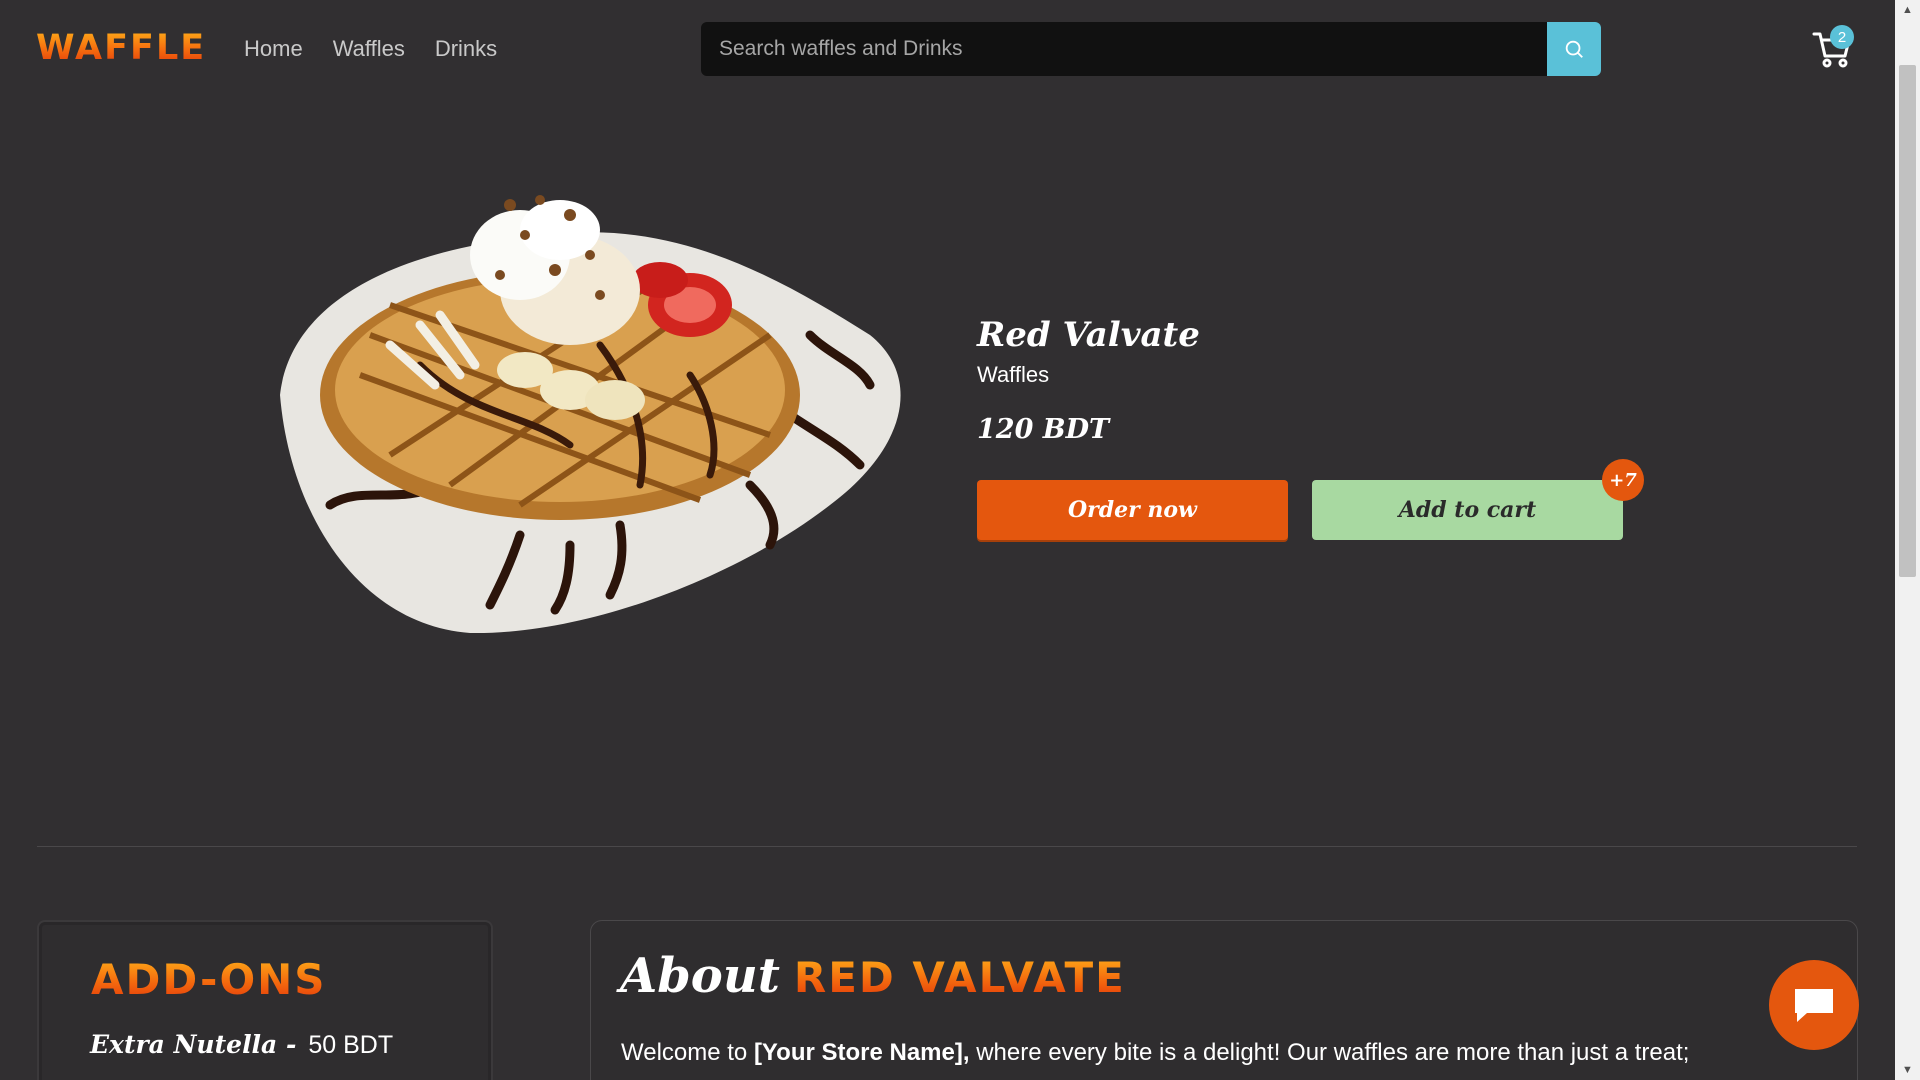 This screenshot has height=1080, width=1920. What do you see at coordinates (687, 1052) in the screenshot?
I see `about-intro-before: Welcome to` at bounding box center [687, 1052].